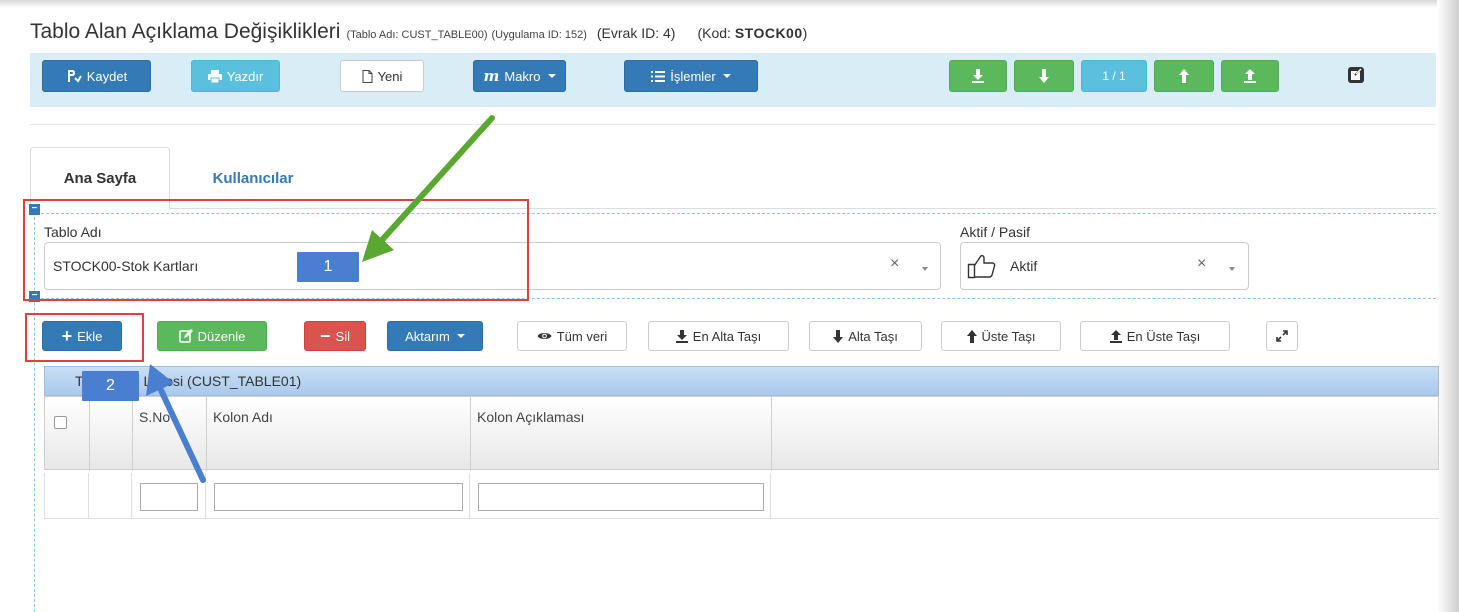 The width and height of the screenshot is (1459, 612). What do you see at coordinates (110, 386) in the screenshot?
I see `callout-badge-2: 2` at bounding box center [110, 386].